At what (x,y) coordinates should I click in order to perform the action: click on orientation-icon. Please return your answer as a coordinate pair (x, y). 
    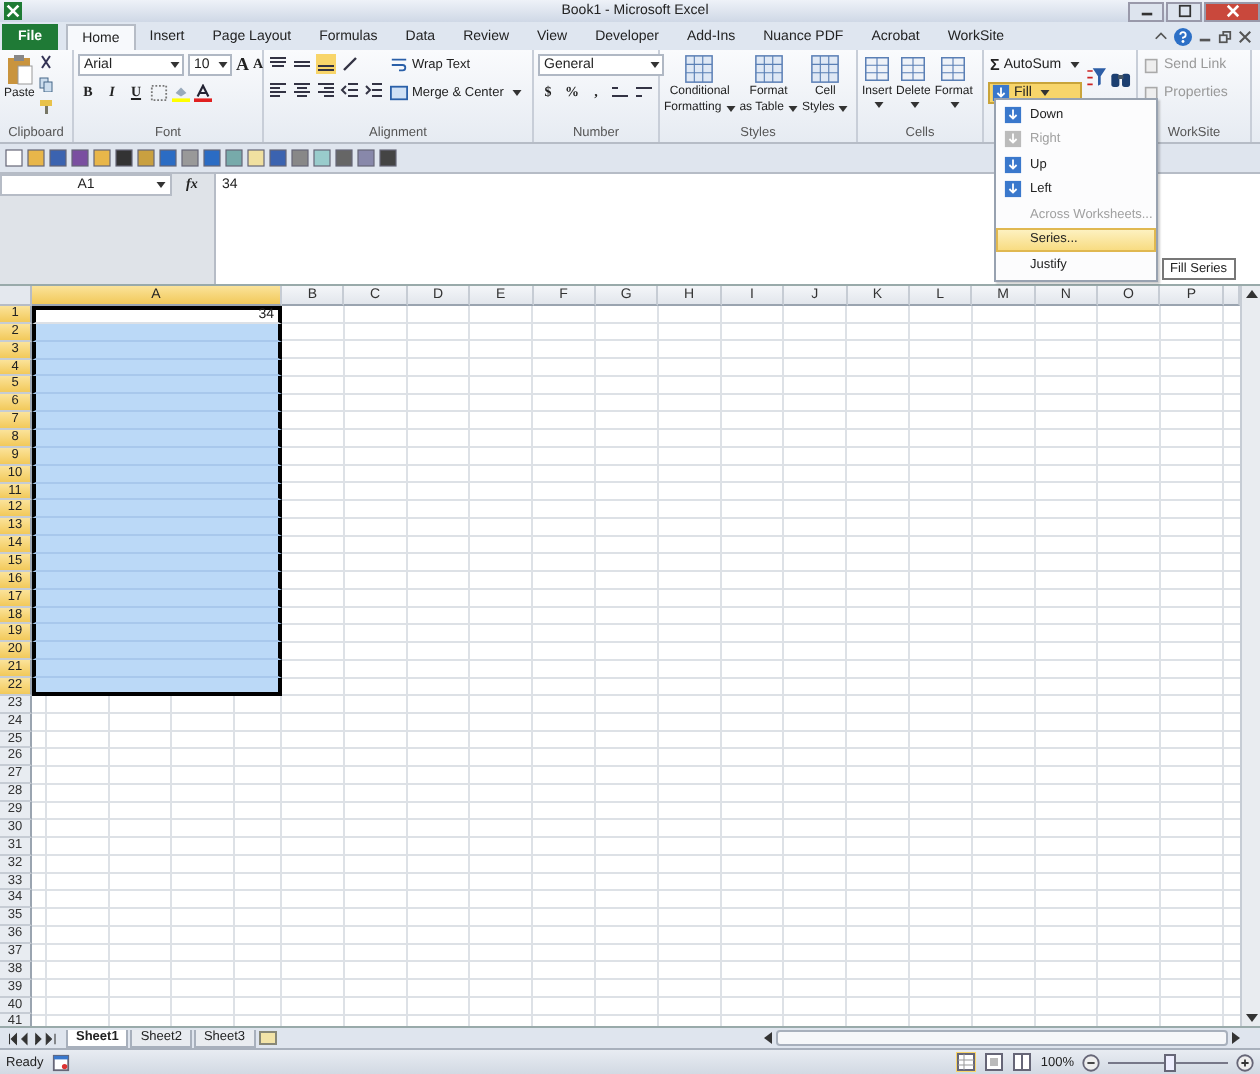
    Looking at the image, I should click on (350, 64).